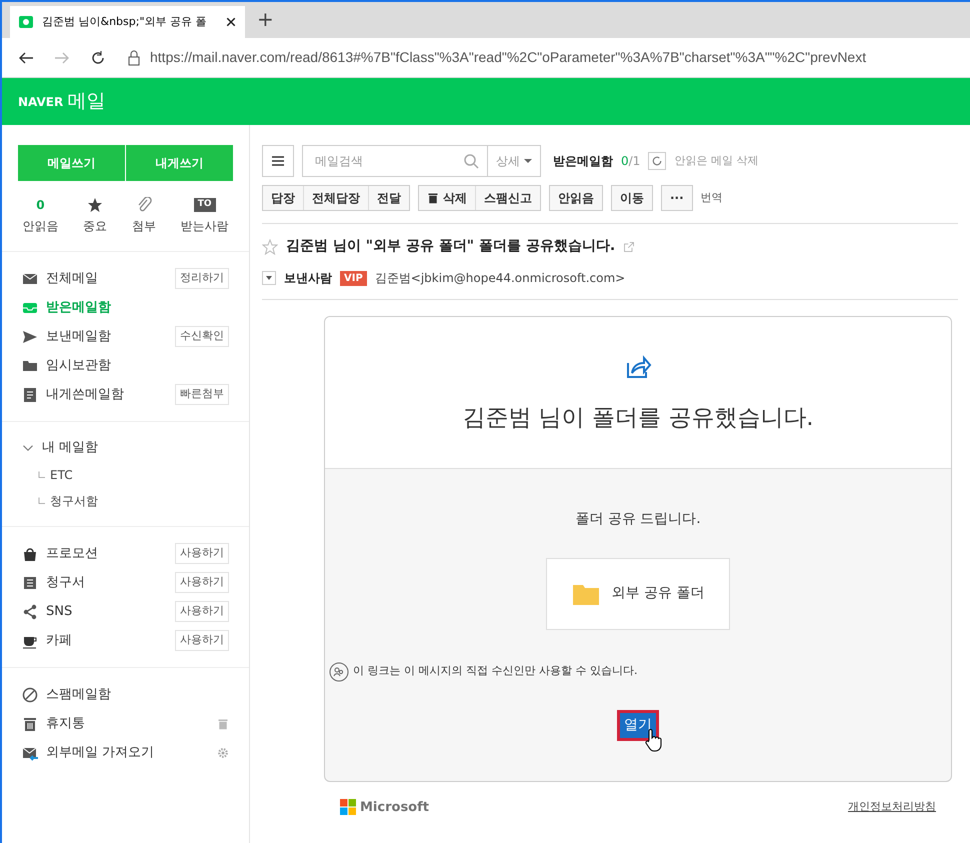 This screenshot has width=970, height=843. Describe the element at coordinates (202, 394) in the screenshot. I see `action-button: 빠른첨부` at that location.